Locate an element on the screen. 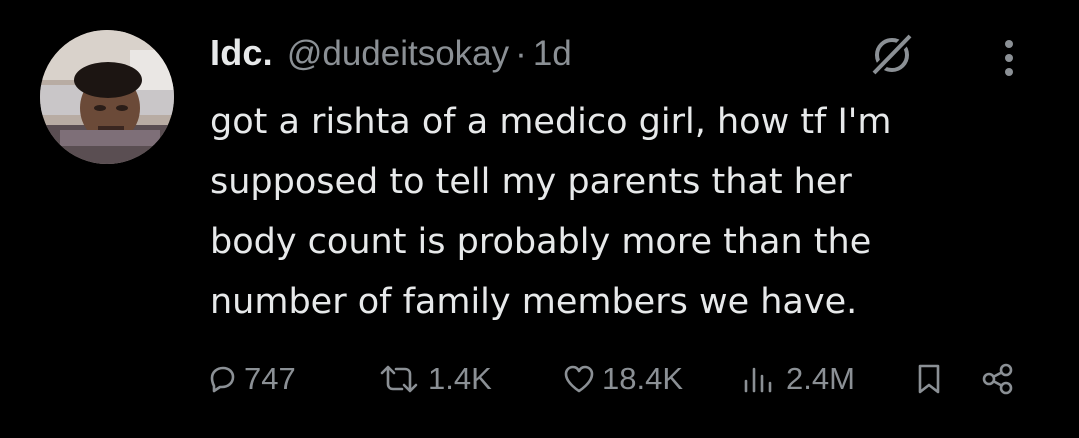 The image size is (1079, 438). bookmark-icon is located at coordinates (929, 379).